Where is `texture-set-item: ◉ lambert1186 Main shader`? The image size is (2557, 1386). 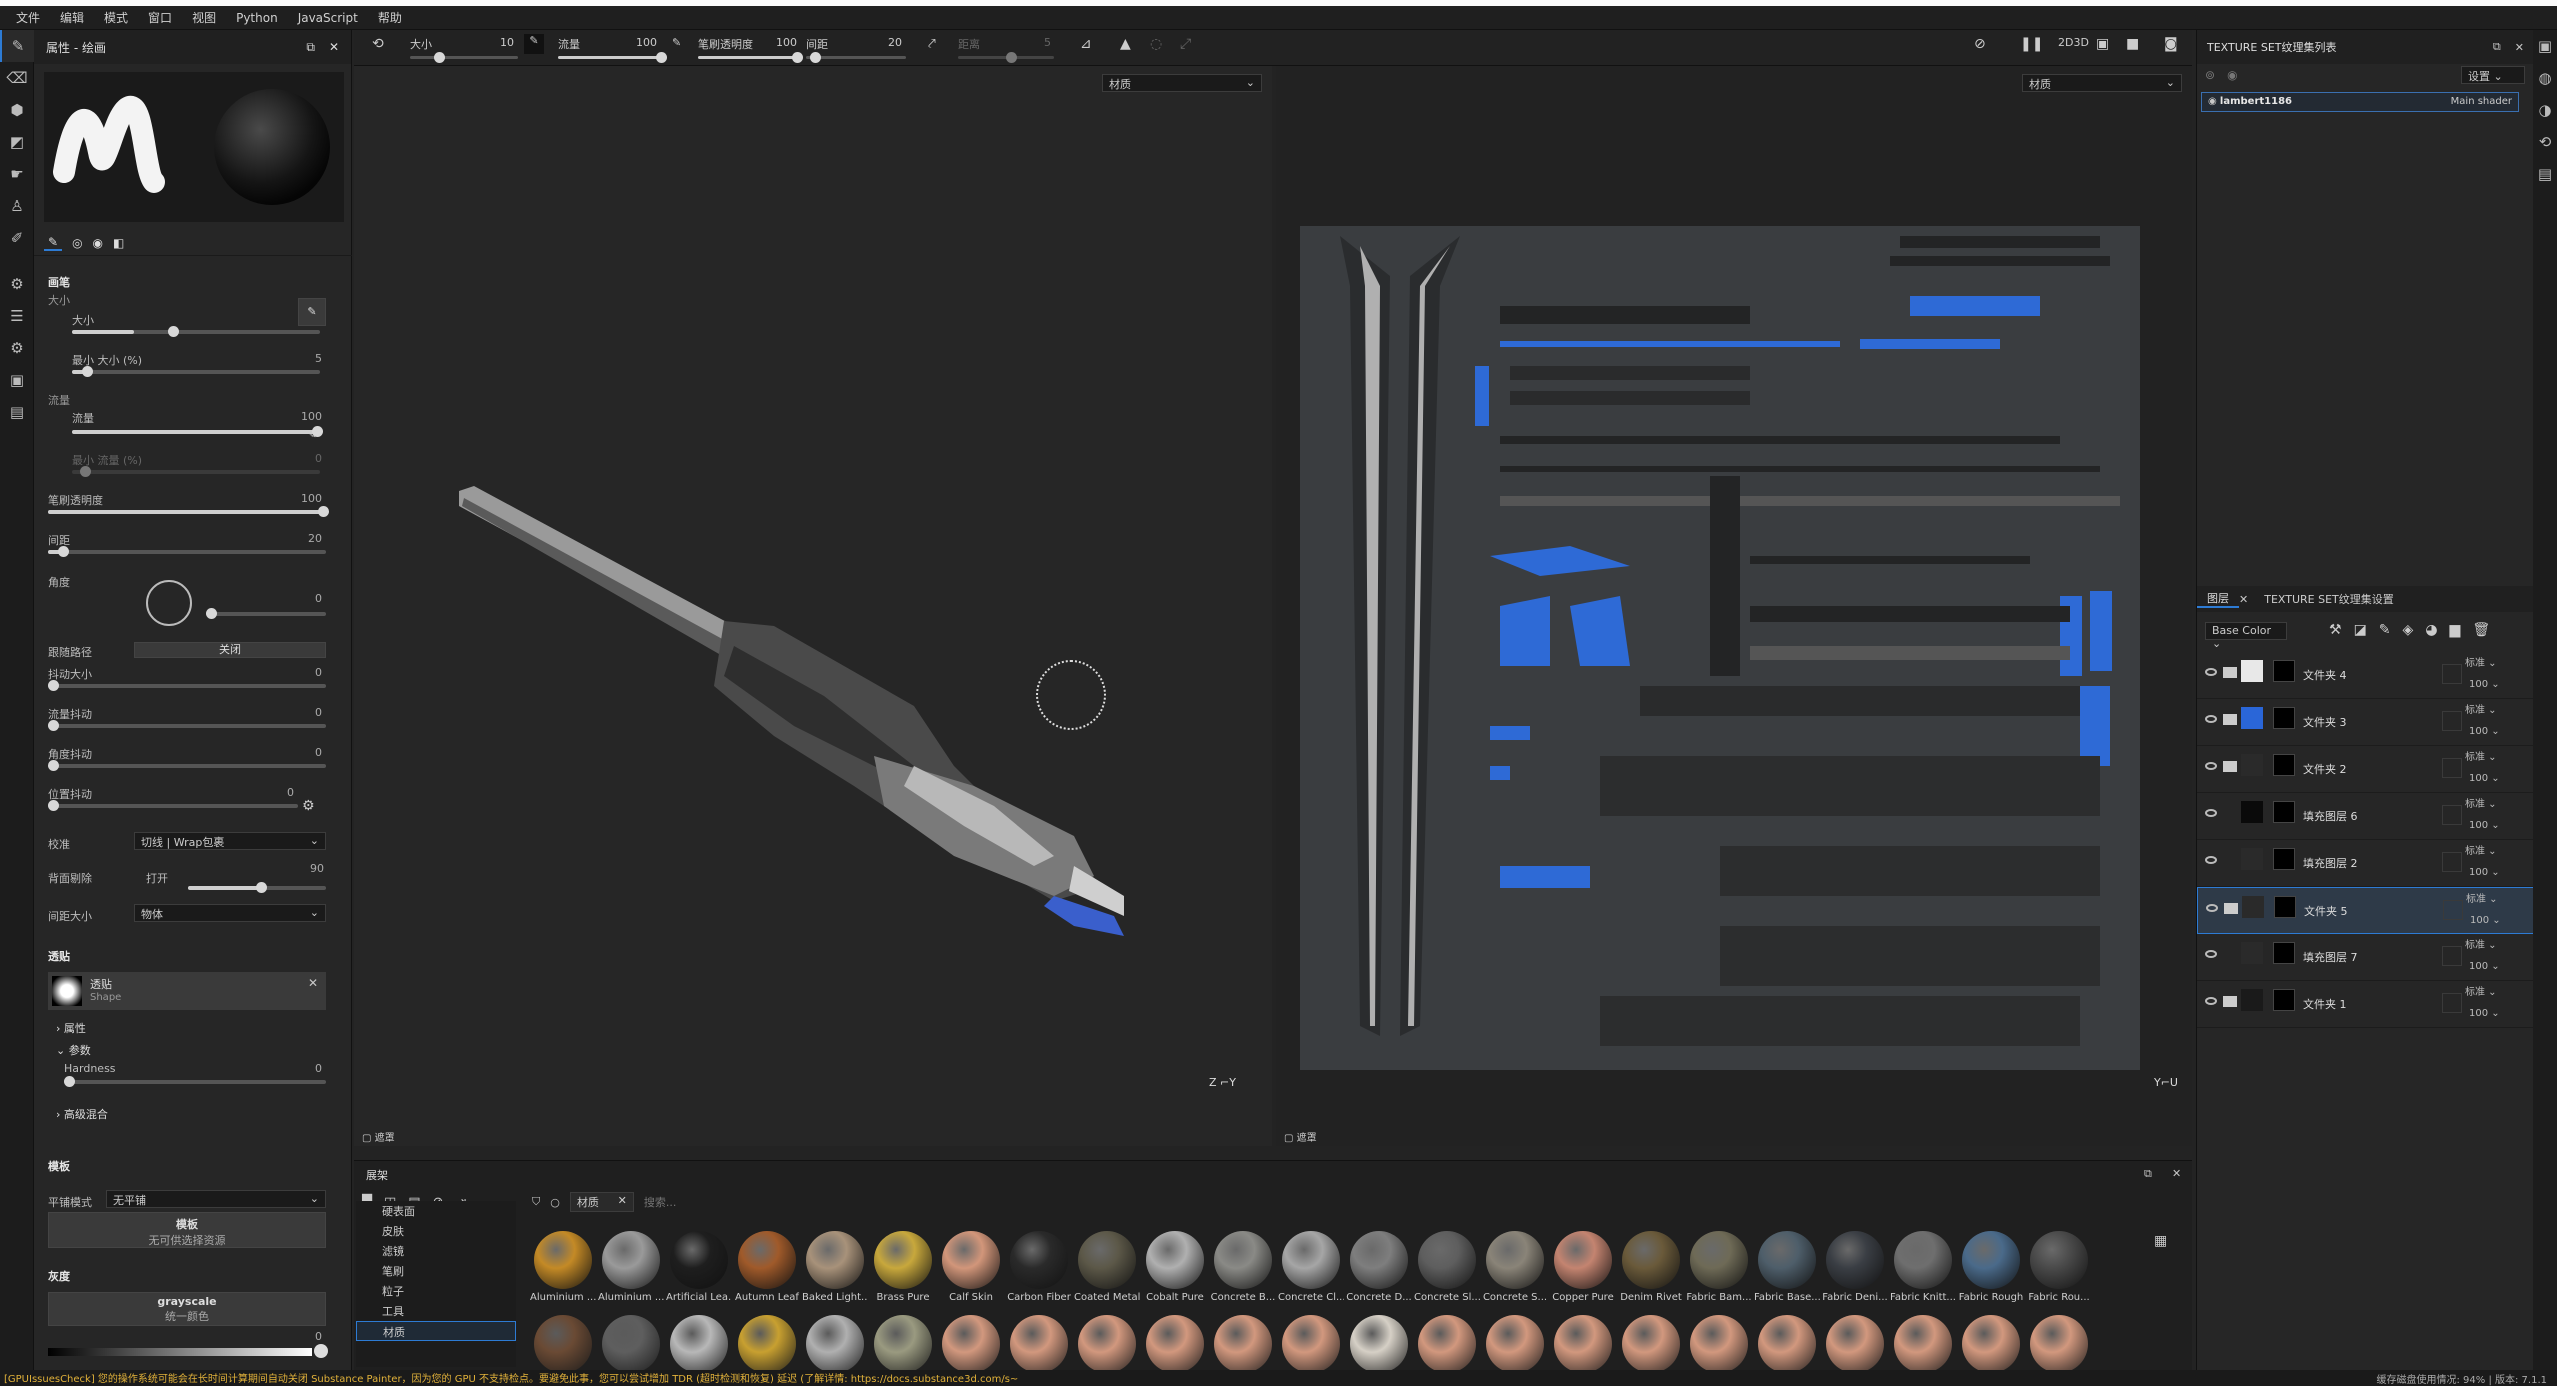
texture-set-item: ◉ lambert1186 Main shader is located at coordinates (2360, 102).